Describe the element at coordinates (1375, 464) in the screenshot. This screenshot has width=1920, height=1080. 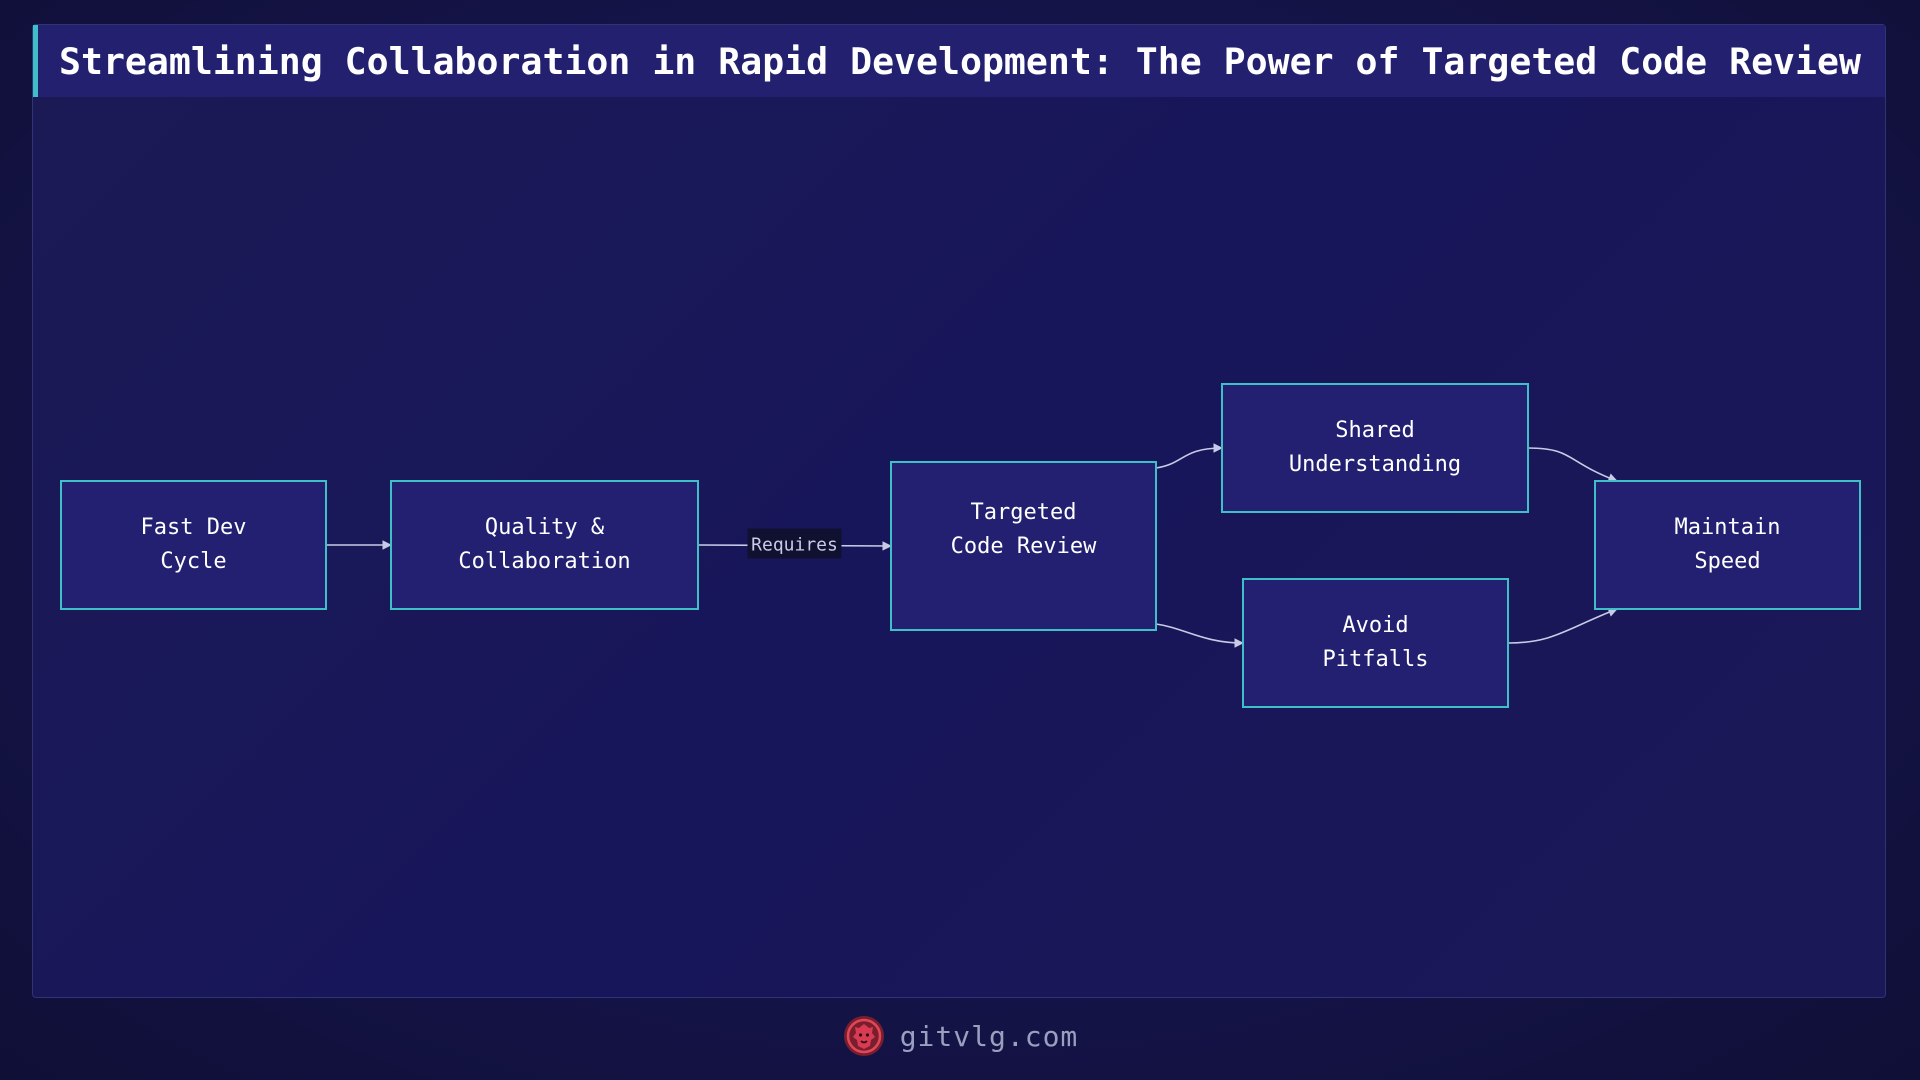
I see `node-label: Understanding` at that location.